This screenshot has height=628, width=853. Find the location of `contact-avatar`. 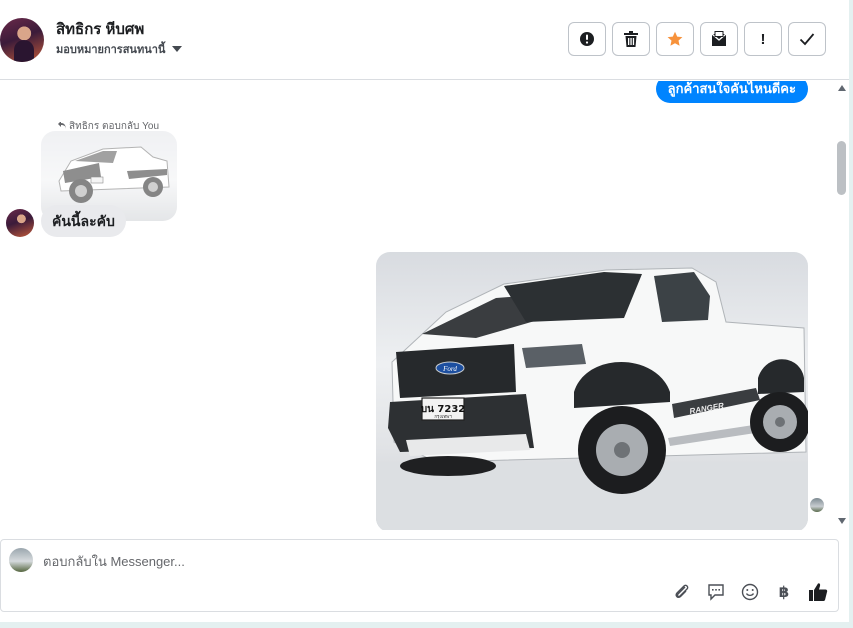

contact-avatar is located at coordinates (22, 40).